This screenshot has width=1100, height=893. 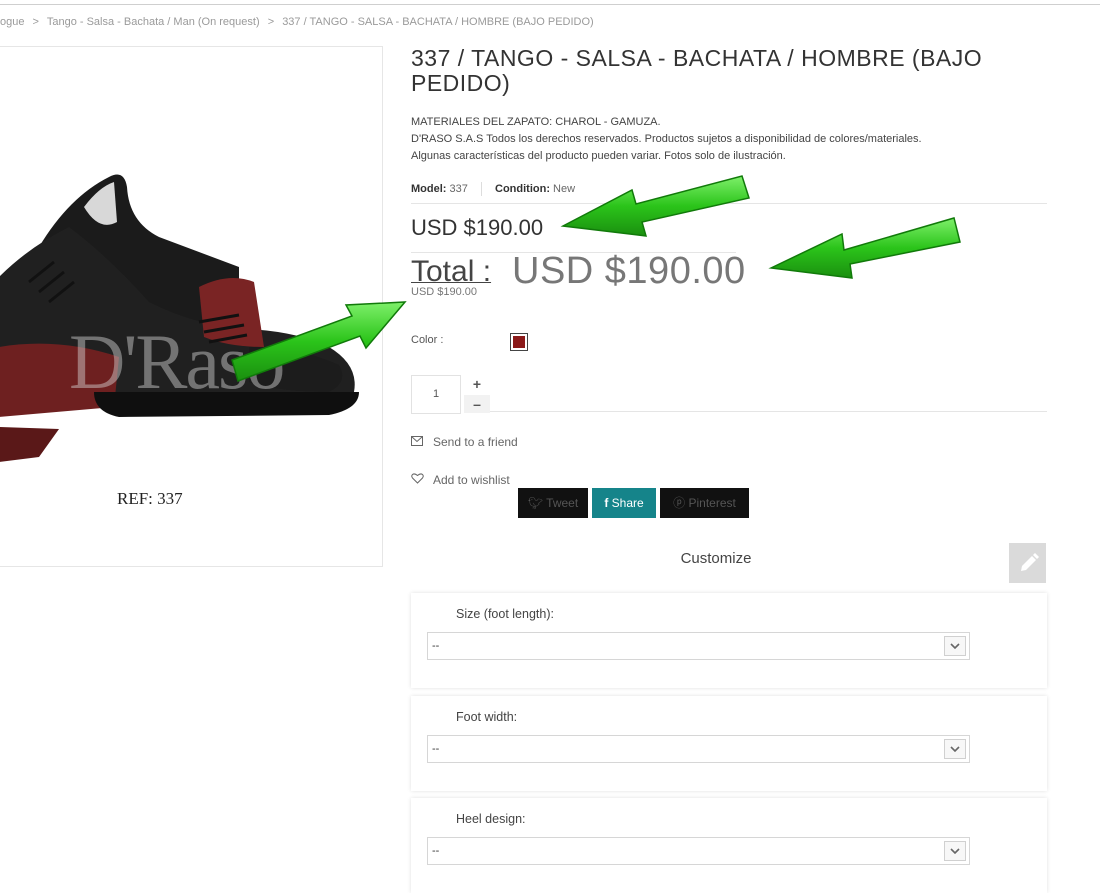 I want to click on edit-customization-button, so click(x=1027, y=563).